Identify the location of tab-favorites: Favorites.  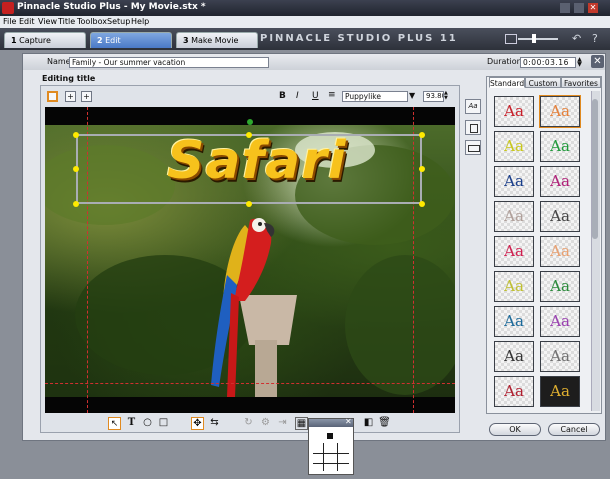
(581, 82).